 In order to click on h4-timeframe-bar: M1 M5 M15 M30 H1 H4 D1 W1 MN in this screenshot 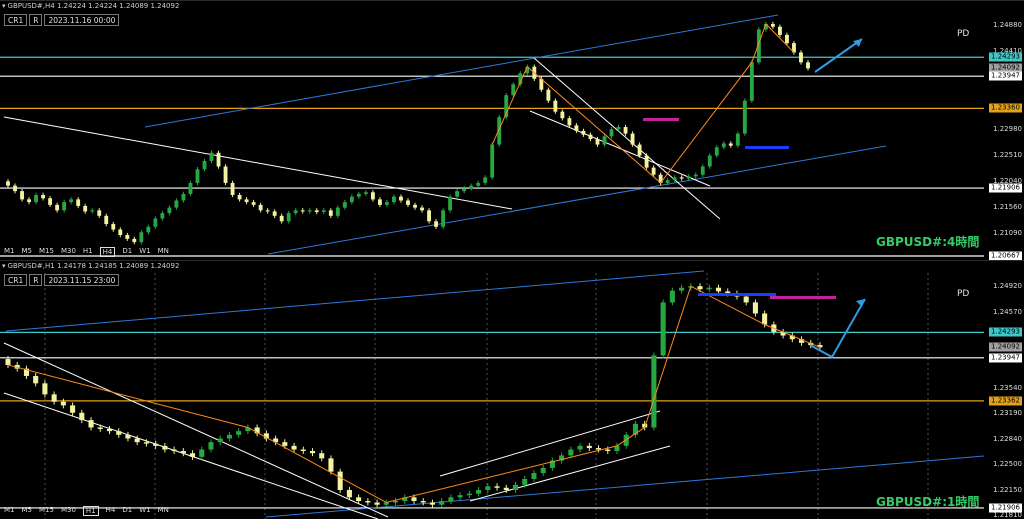, I will do `click(86, 252)`.